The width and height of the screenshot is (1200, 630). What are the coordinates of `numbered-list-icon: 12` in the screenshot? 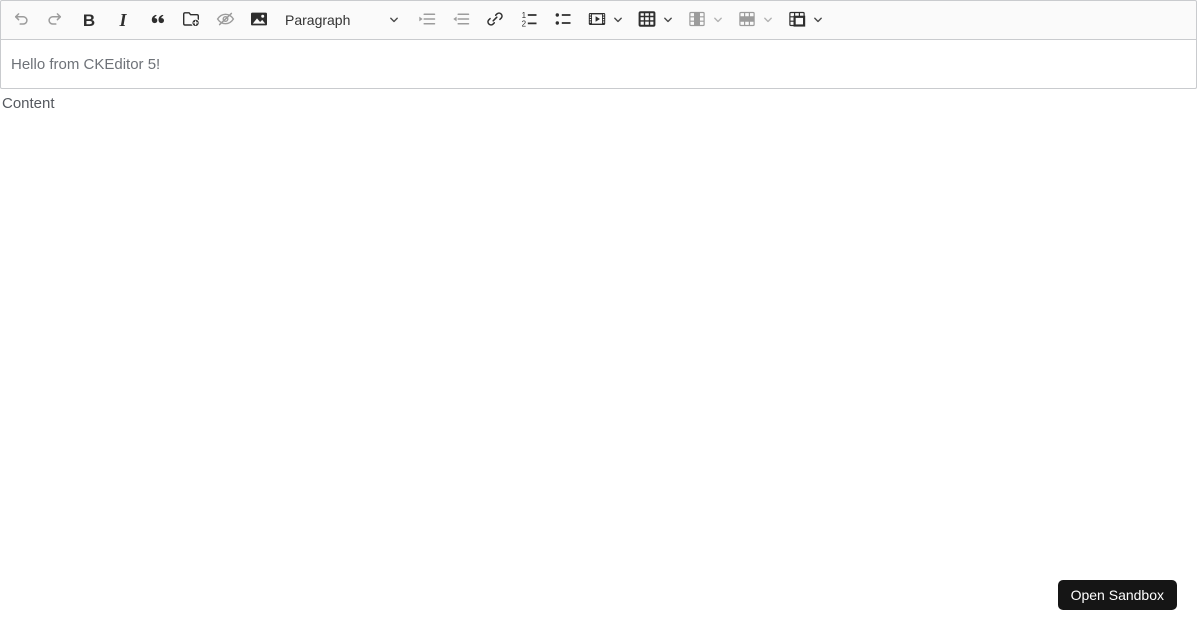 It's located at (529, 20).